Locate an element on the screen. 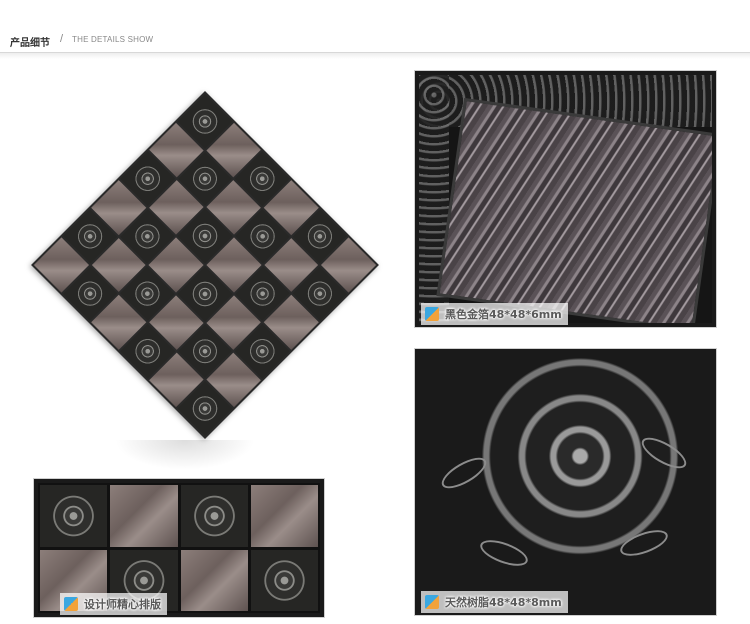 This screenshot has height=624, width=750. detail-photo-layout: 设计师精心排版 is located at coordinates (179, 548).